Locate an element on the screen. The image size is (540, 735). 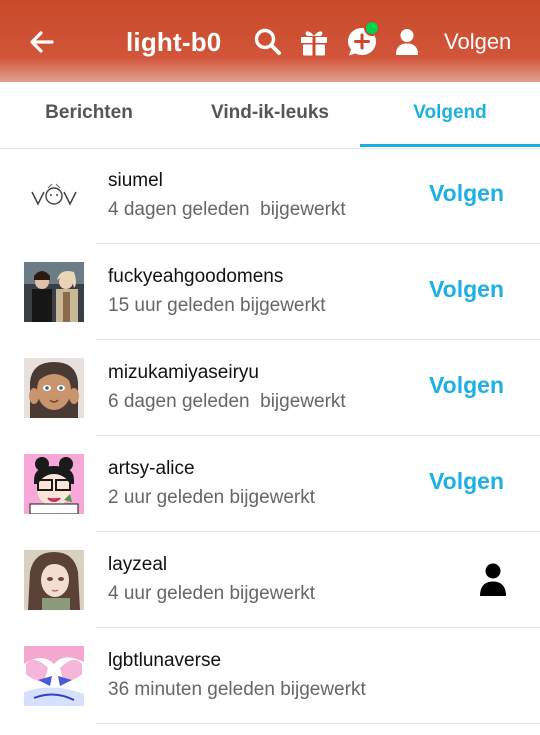
search-button is located at coordinates (268, 42).